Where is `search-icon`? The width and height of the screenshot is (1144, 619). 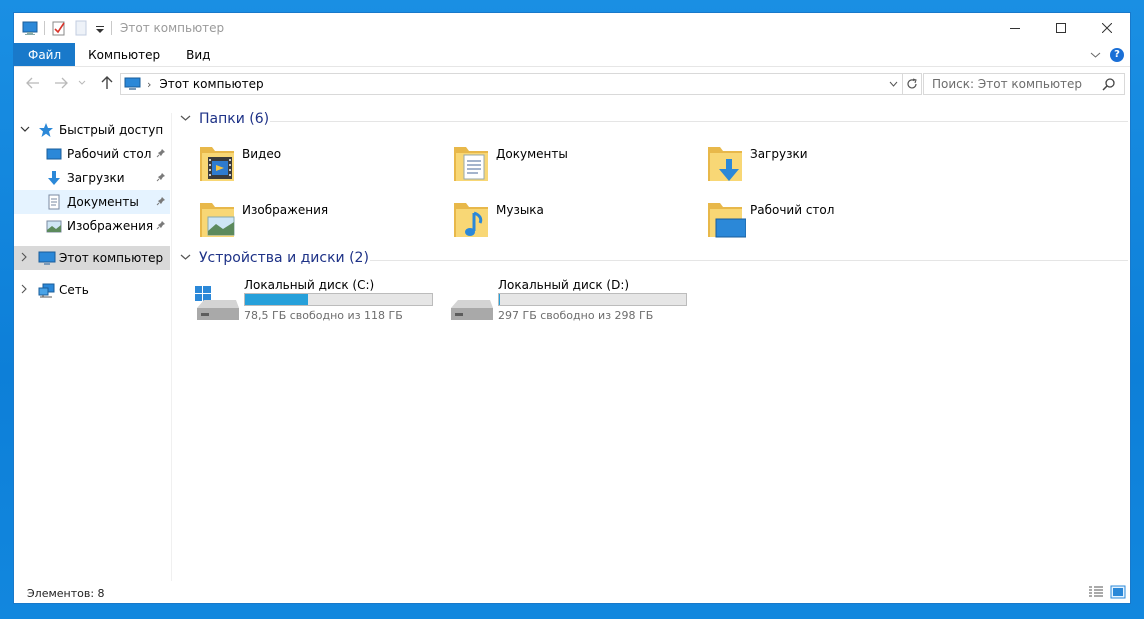 search-icon is located at coordinates (1109, 85).